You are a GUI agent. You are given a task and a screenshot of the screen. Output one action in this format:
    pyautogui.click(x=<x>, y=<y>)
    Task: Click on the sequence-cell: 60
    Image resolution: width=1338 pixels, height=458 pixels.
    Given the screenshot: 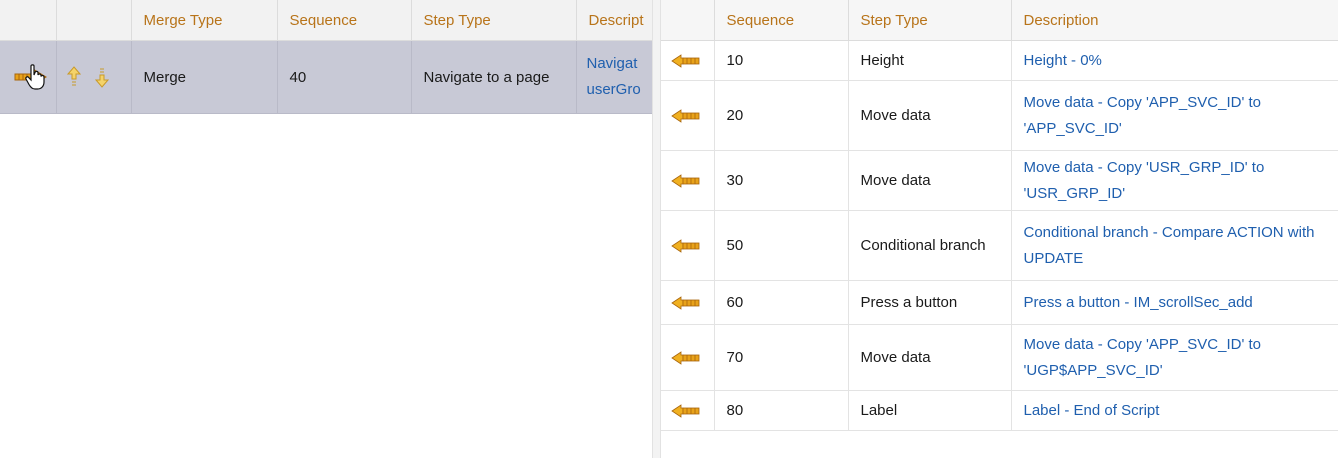 What is the action you would take?
    pyautogui.click(x=781, y=302)
    